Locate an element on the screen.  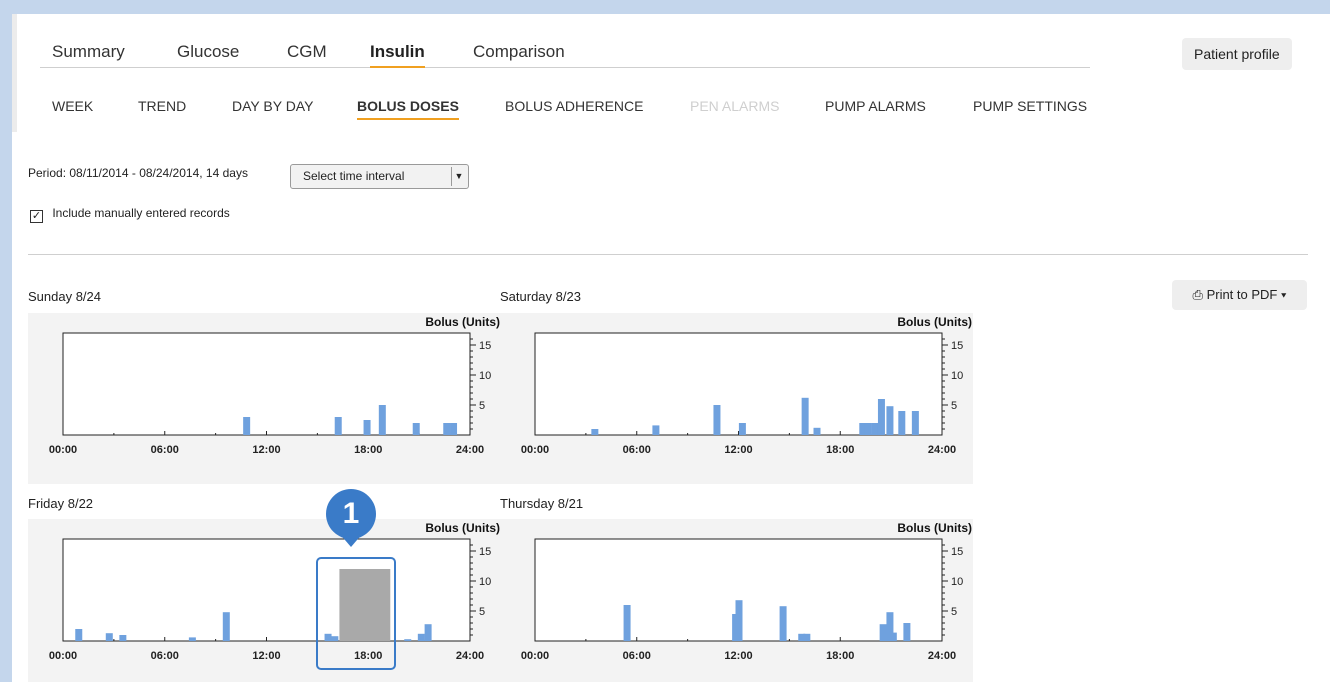
tab-comparison: Comparison is located at coordinates (519, 52).